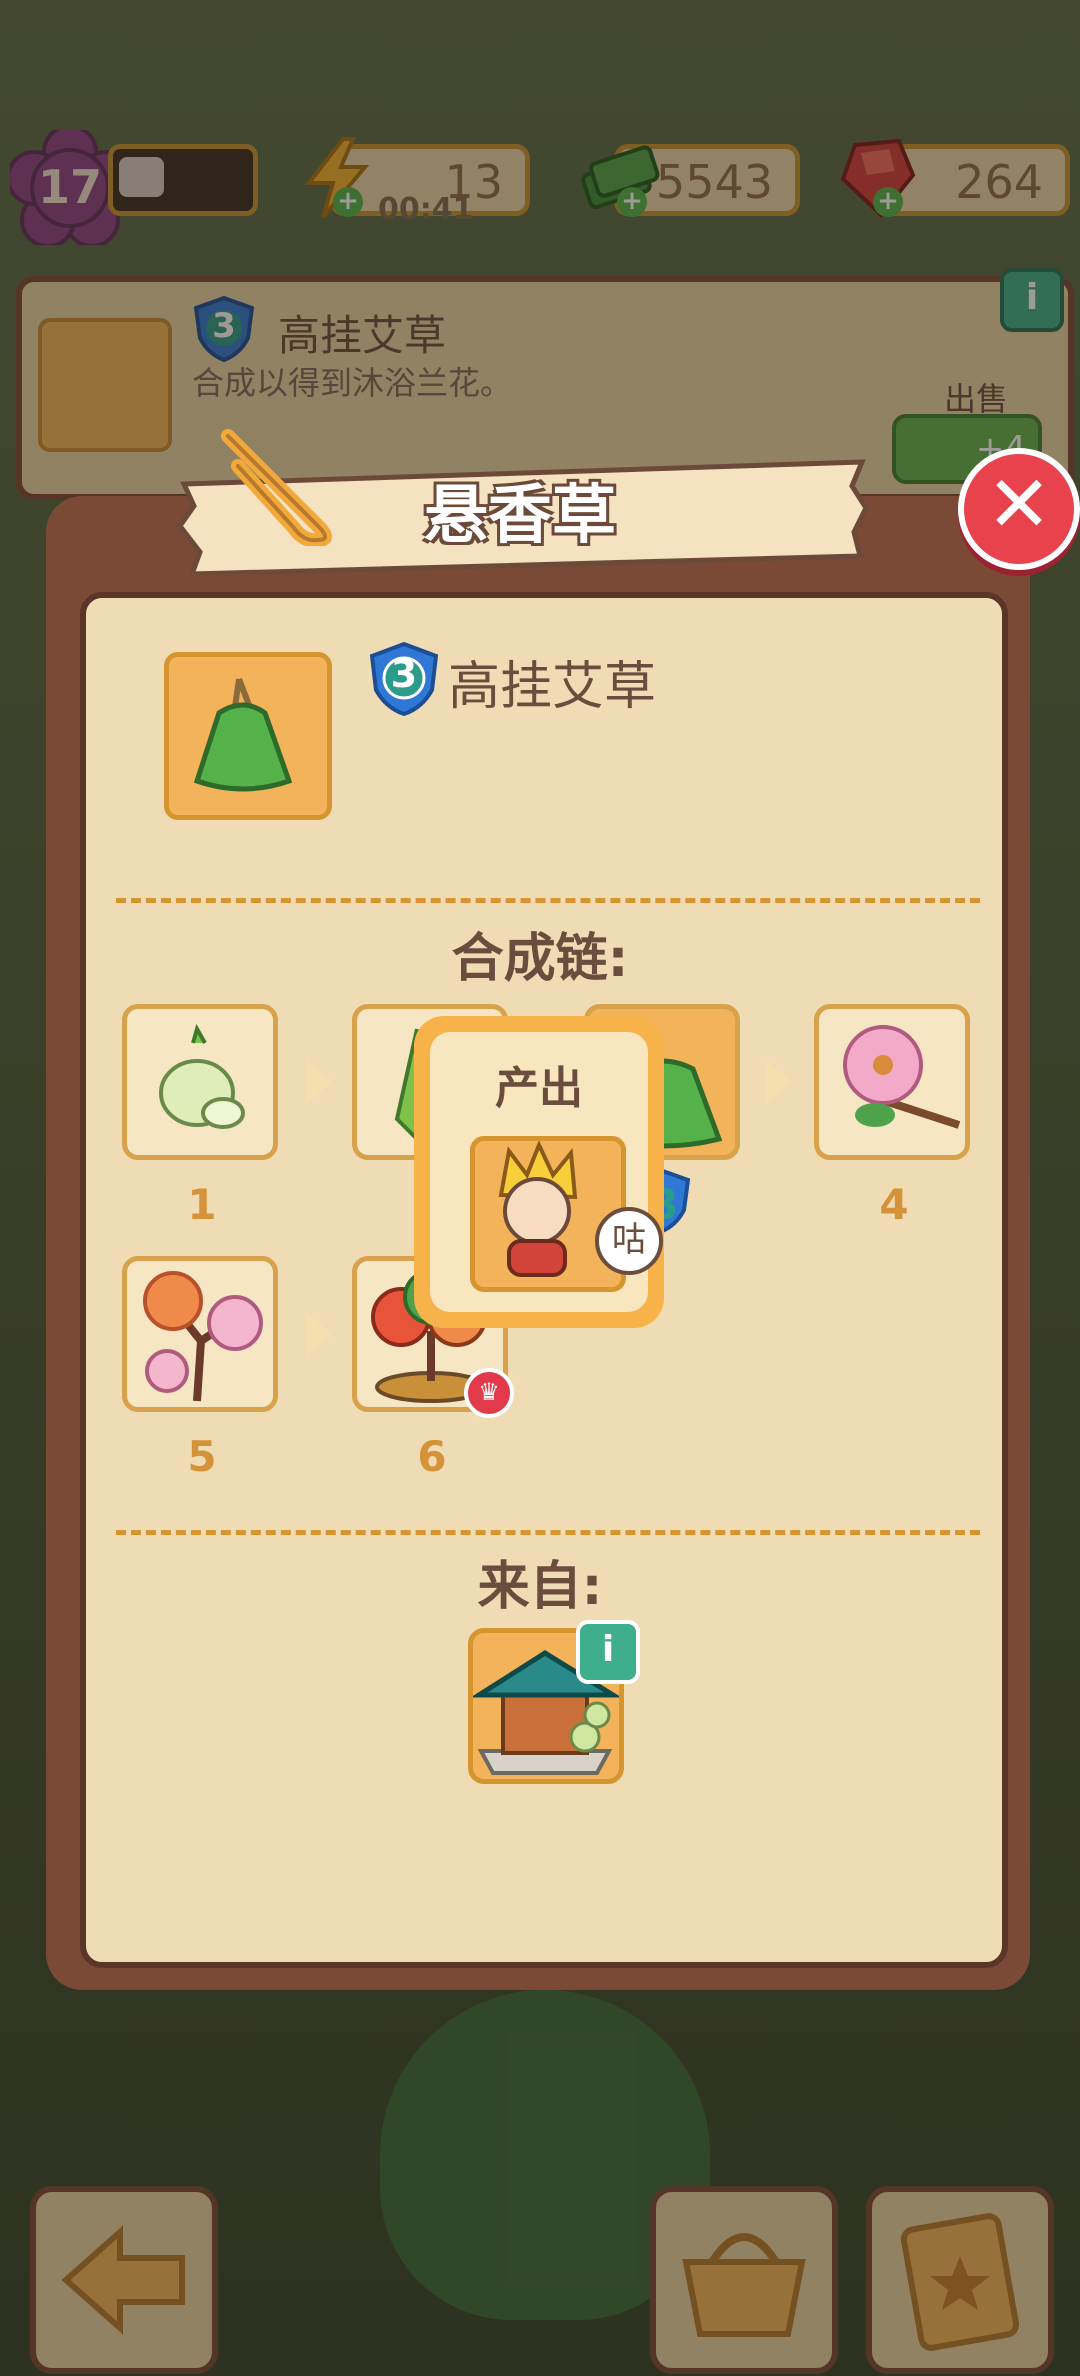 The image size is (1080, 2376). I want to click on paperclip-icon, so click(276, 487).